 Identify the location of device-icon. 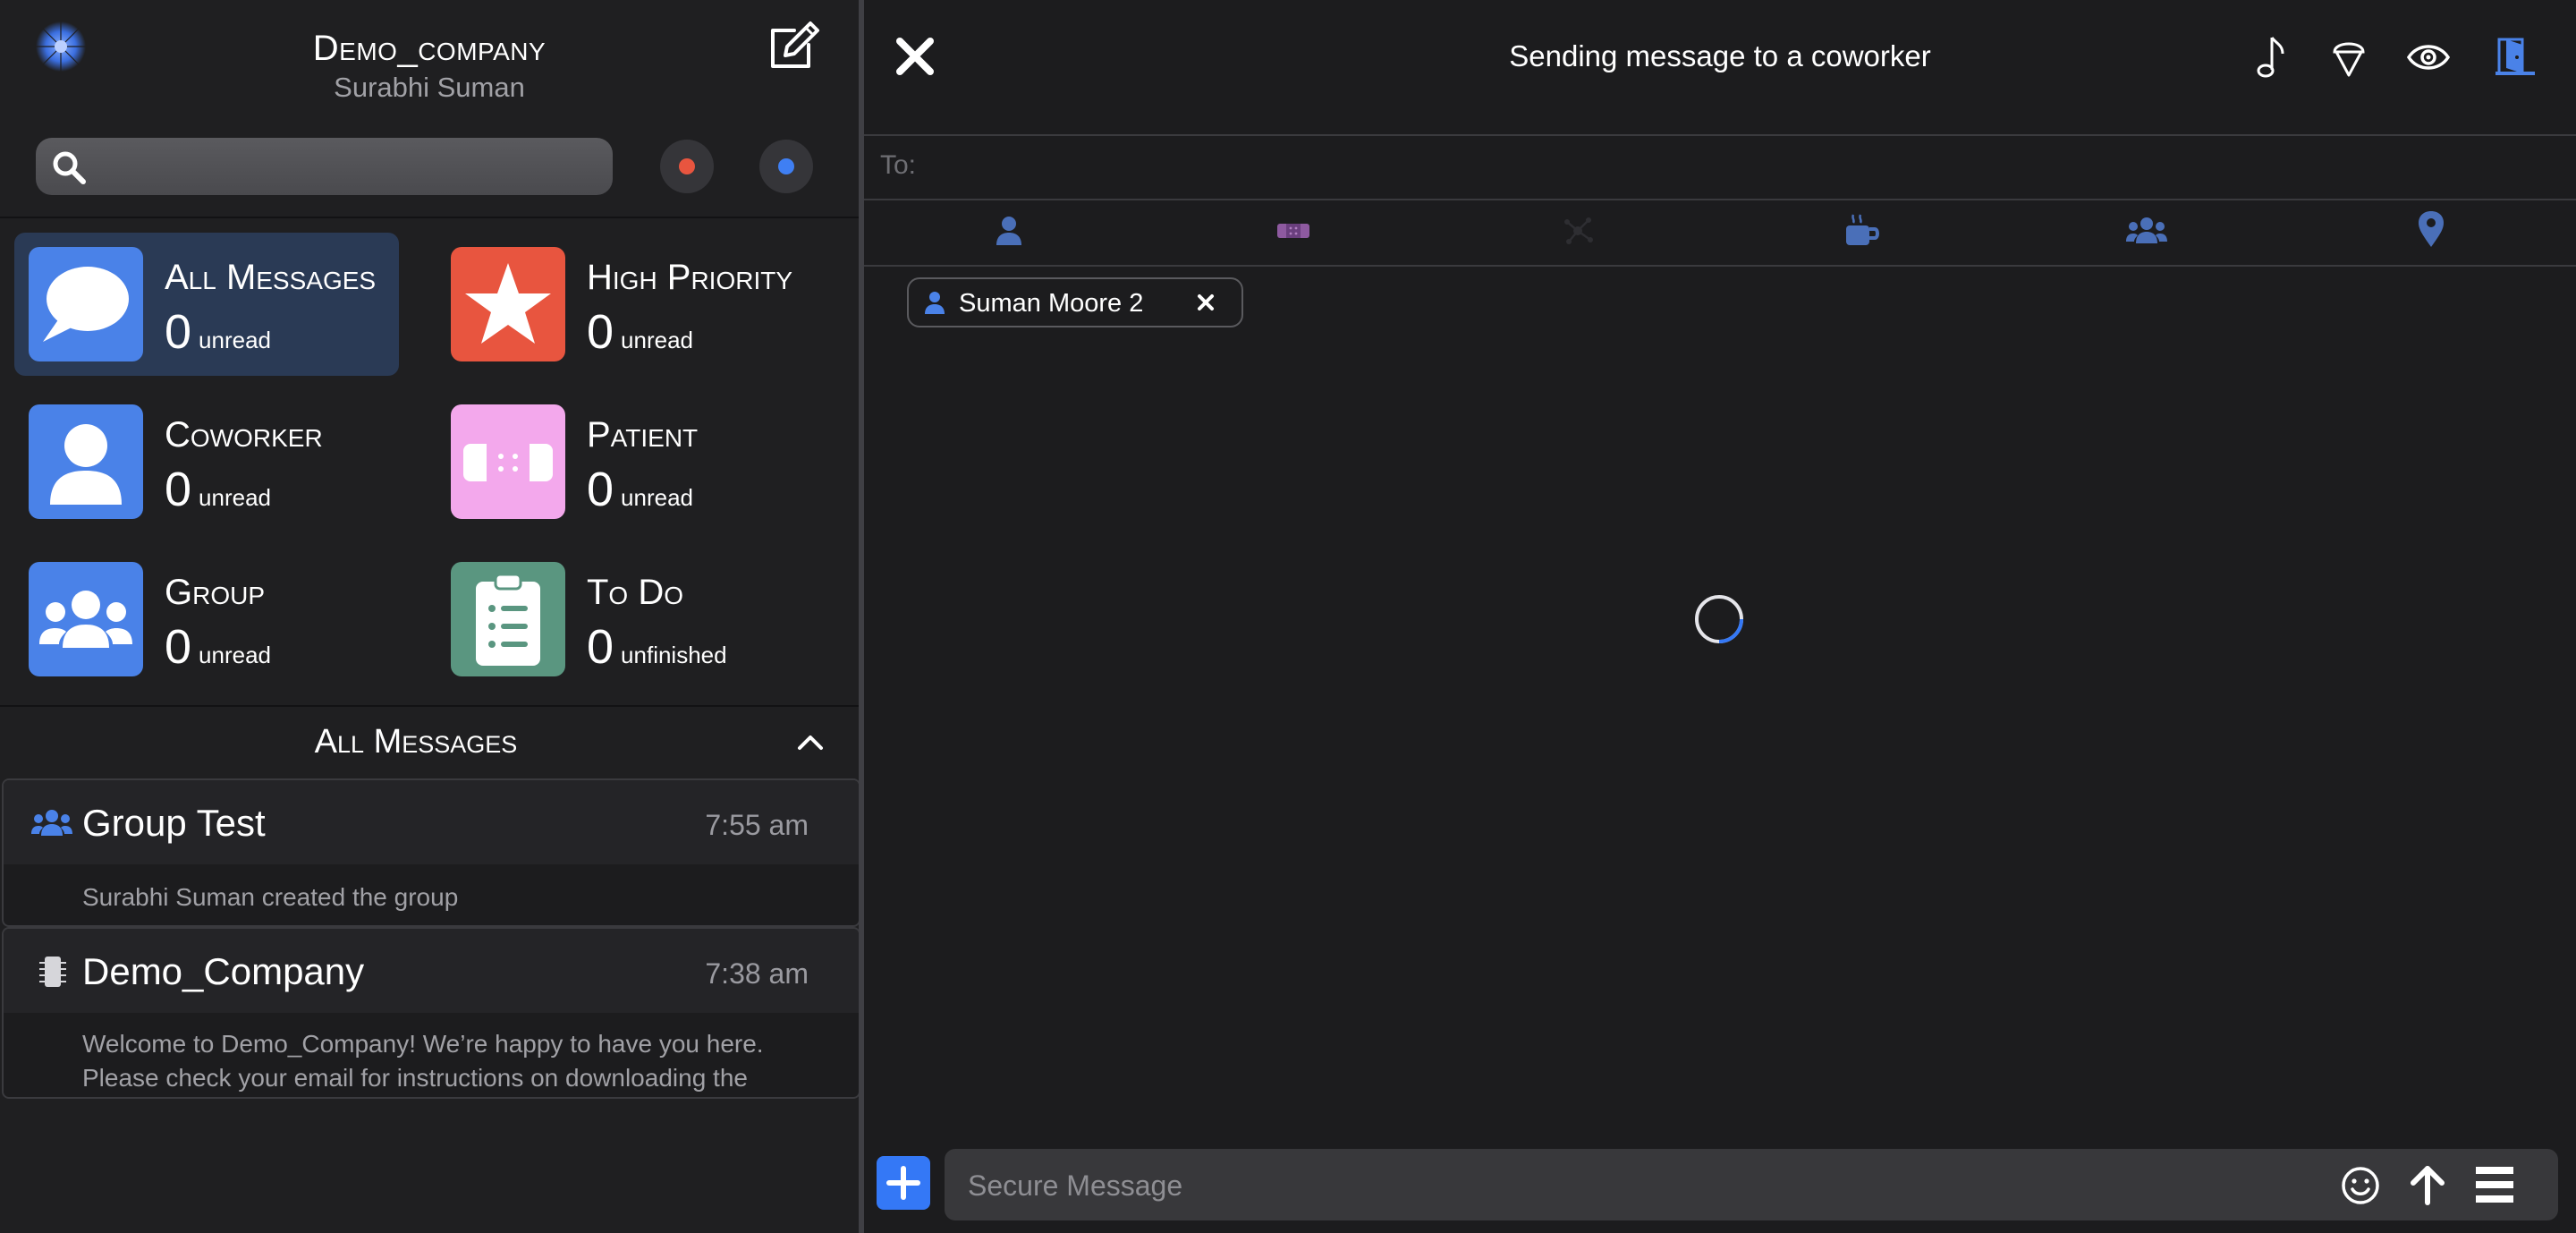
(53, 972).